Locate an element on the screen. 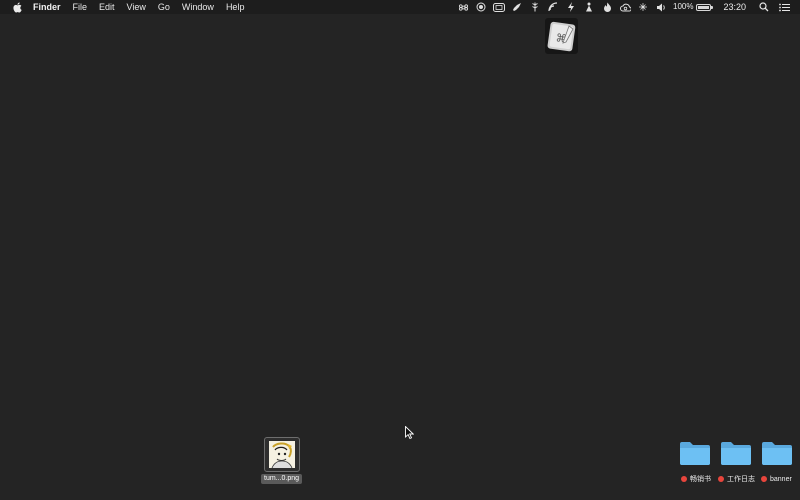 This screenshot has height=500, width=800. folder-bestsellers-label: 畅销书 is located at coordinates (696, 479).